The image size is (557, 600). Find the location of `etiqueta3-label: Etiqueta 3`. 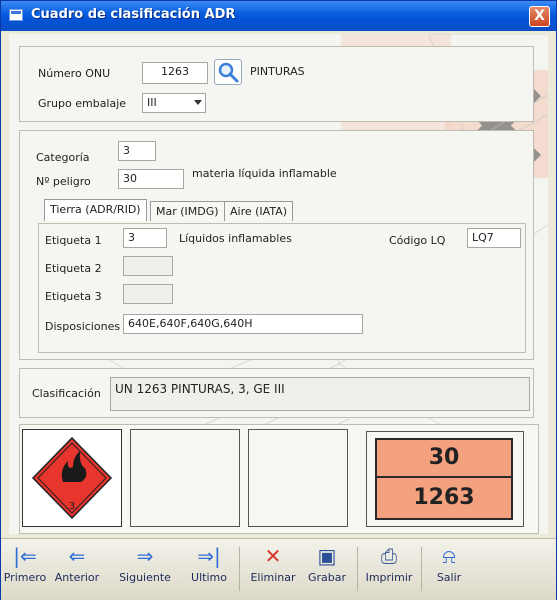

etiqueta3-label: Etiqueta 3 is located at coordinates (73, 296).